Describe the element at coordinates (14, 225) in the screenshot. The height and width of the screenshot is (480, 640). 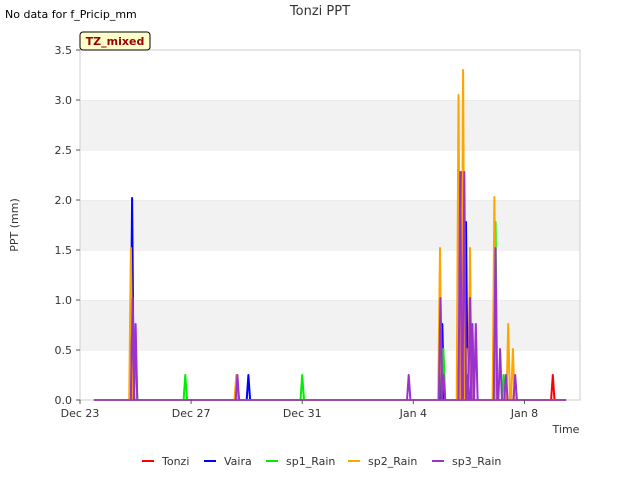
I see `y-axis-label: PPT (mm)` at that location.